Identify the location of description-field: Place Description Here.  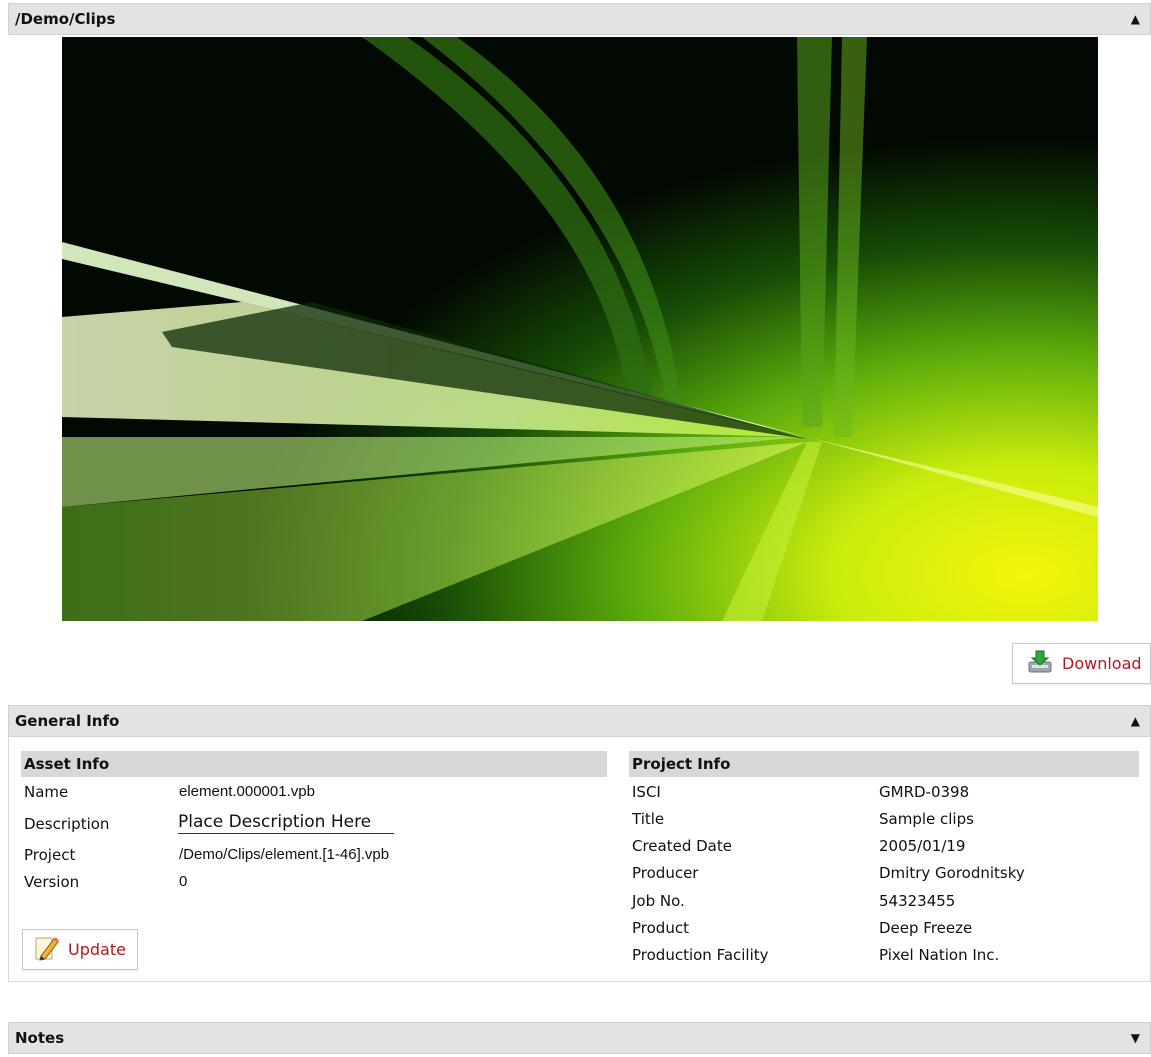
(286, 823).